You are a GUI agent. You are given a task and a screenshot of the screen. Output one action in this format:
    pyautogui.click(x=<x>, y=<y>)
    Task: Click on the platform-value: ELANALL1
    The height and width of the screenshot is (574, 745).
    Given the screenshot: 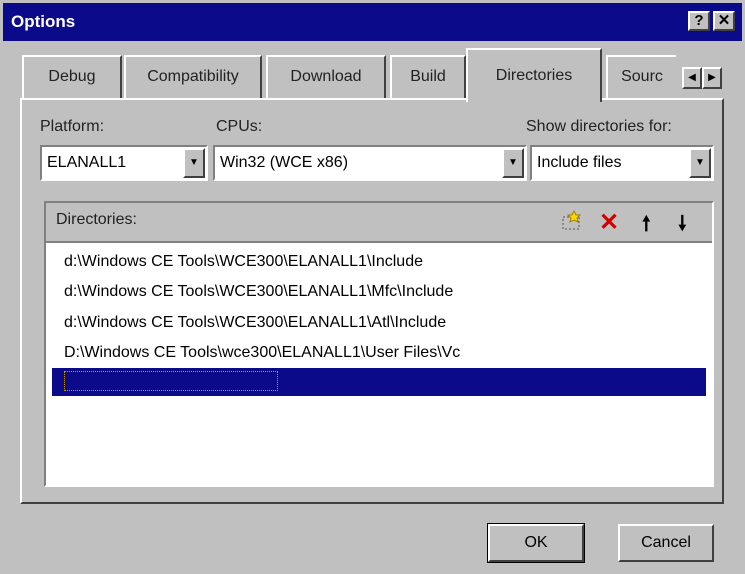 What is the action you would take?
    pyautogui.click(x=87, y=162)
    